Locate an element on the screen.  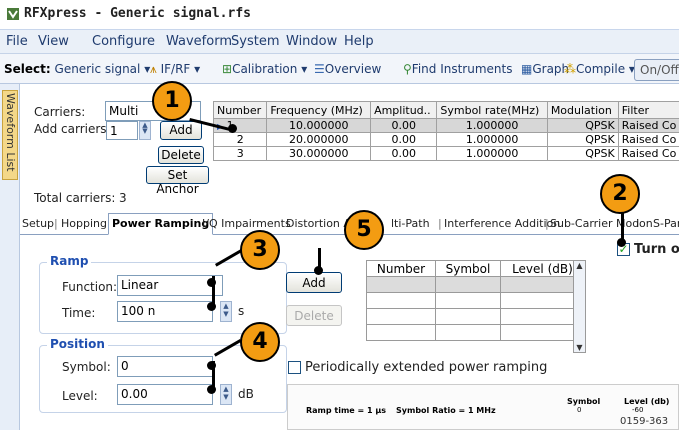
find-icon: ⚲ is located at coordinates (407, 69).